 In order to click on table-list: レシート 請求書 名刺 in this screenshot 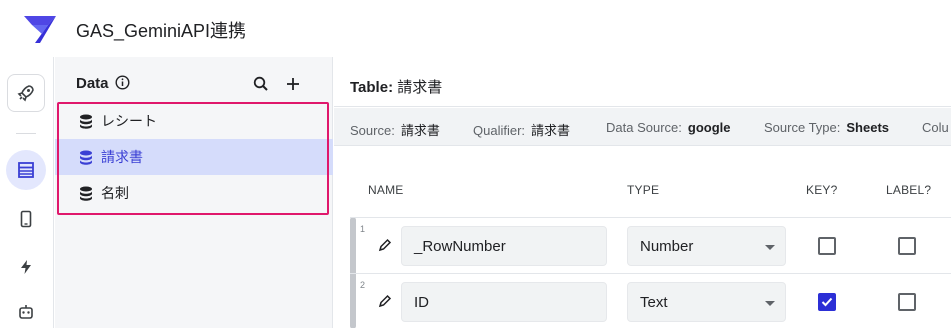, I will do `click(194, 157)`.